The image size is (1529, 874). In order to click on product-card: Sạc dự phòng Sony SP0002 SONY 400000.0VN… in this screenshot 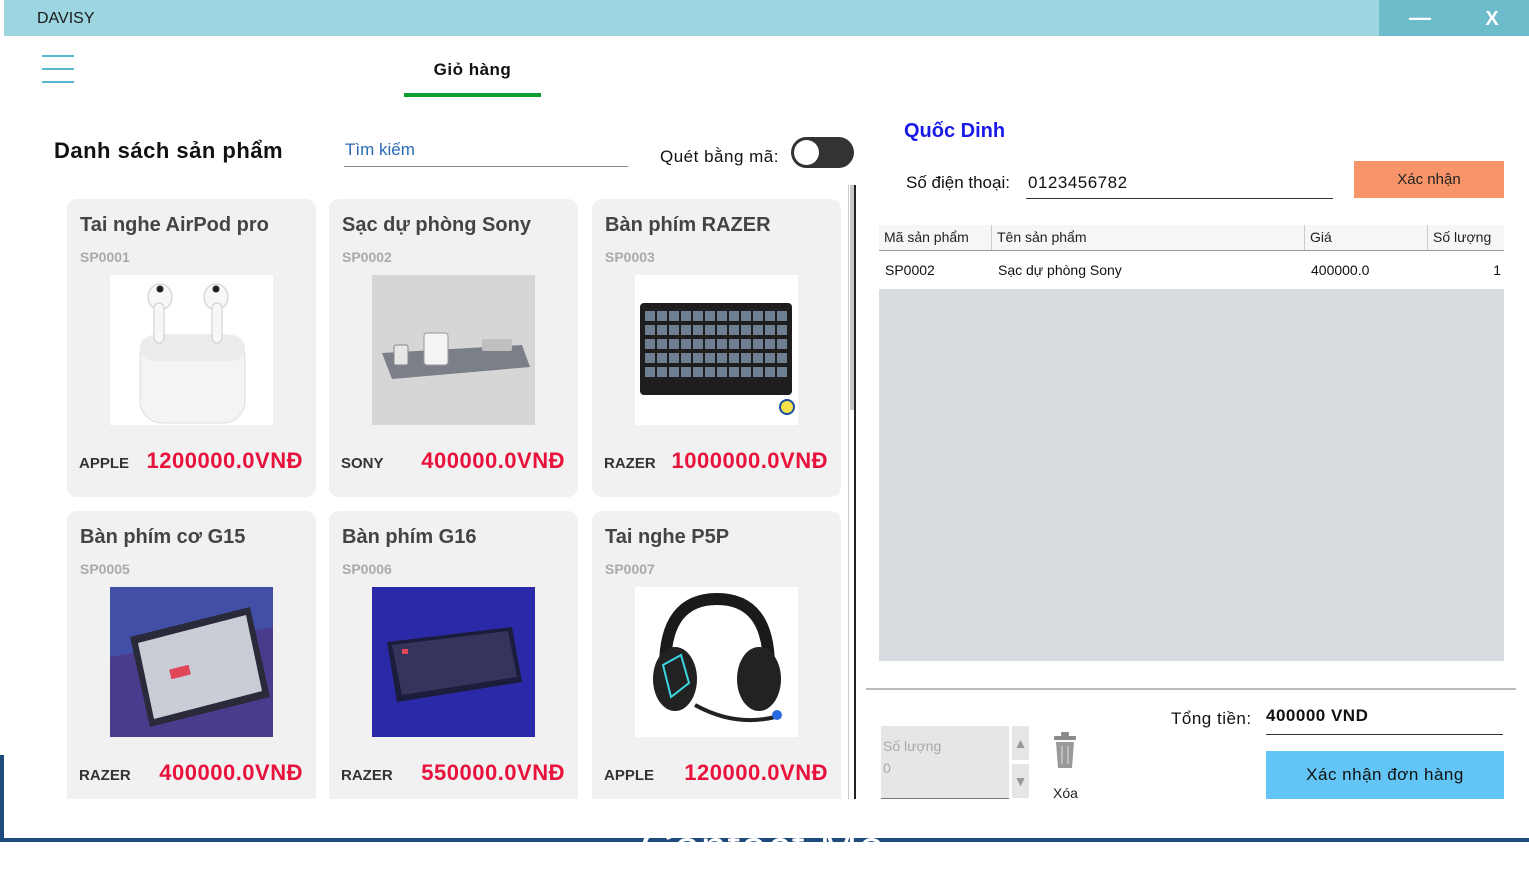, I will do `click(453, 348)`.